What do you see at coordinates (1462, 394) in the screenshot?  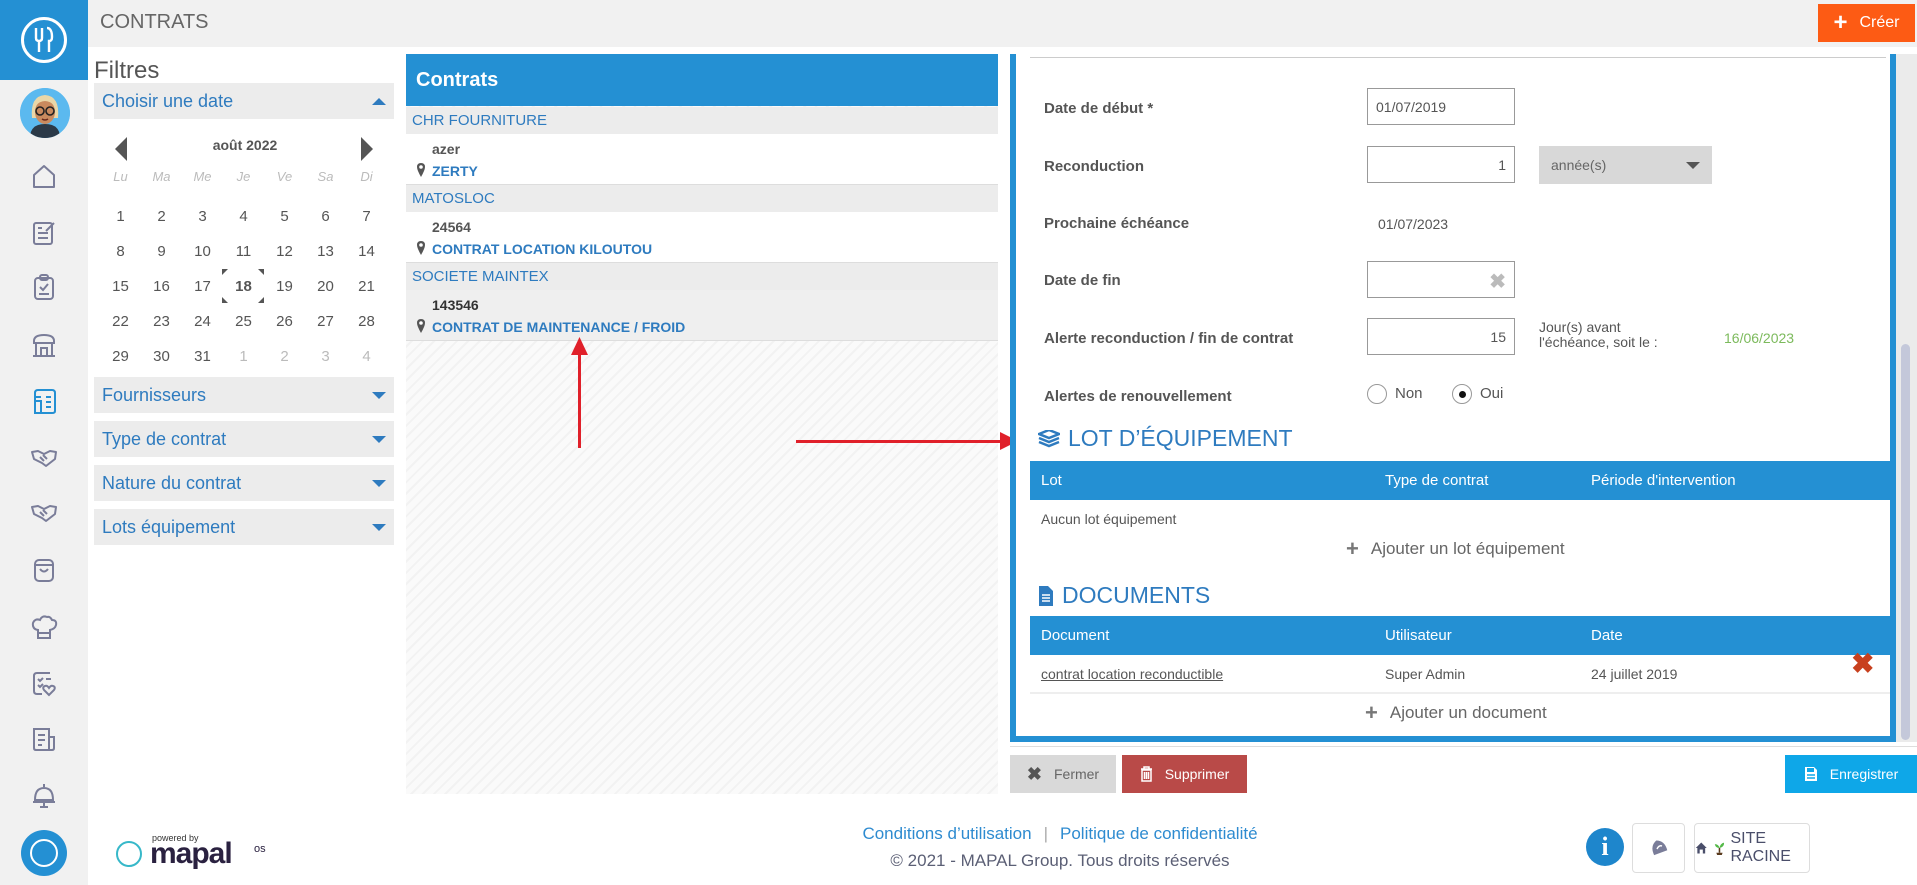 I see `radio-oui` at bounding box center [1462, 394].